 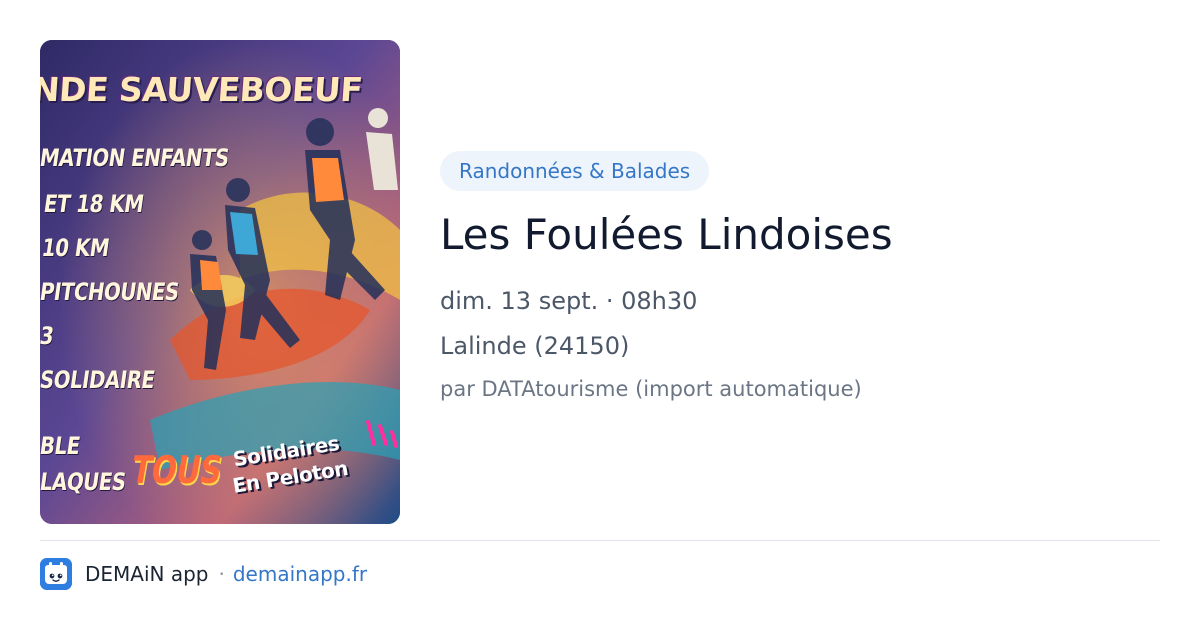 I want to click on poster-line: ET 18 KM, so click(x=94, y=204).